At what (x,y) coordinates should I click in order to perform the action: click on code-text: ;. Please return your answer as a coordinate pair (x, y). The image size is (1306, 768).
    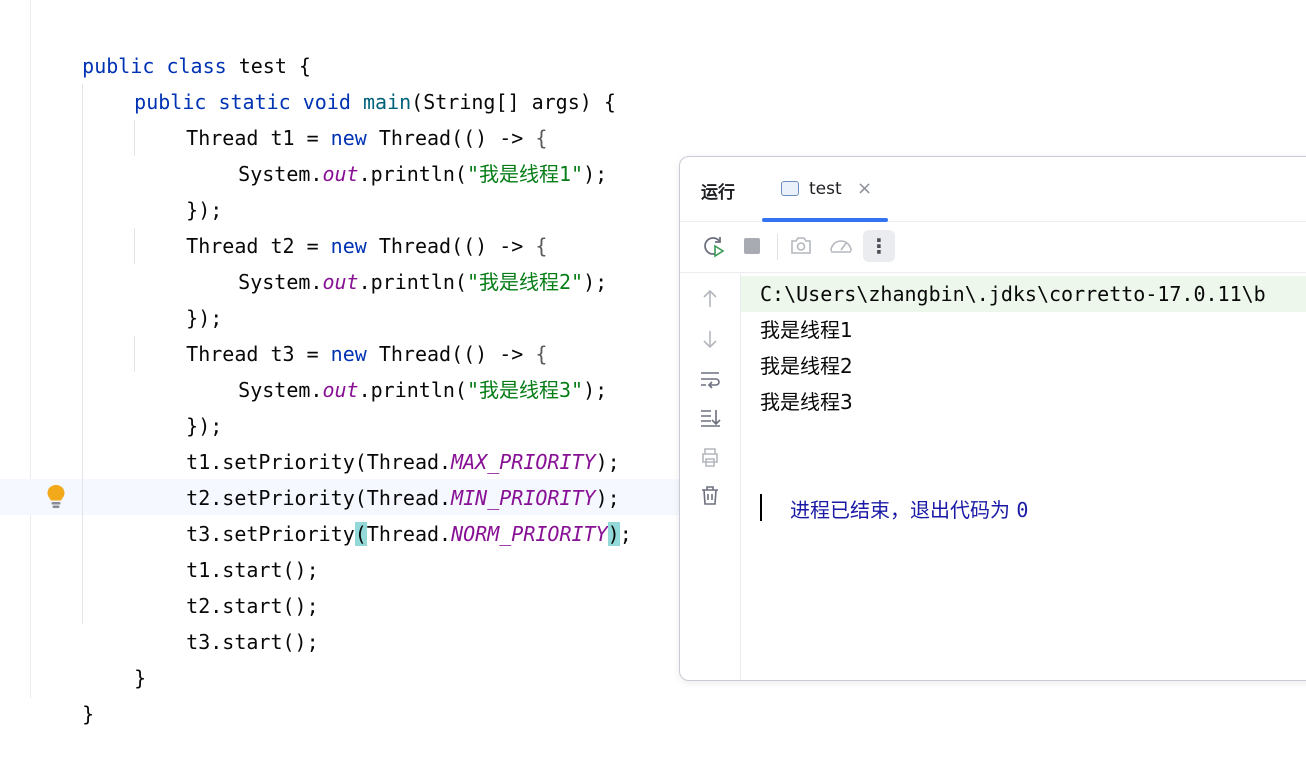
    Looking at the image, I should click on (625, 534).